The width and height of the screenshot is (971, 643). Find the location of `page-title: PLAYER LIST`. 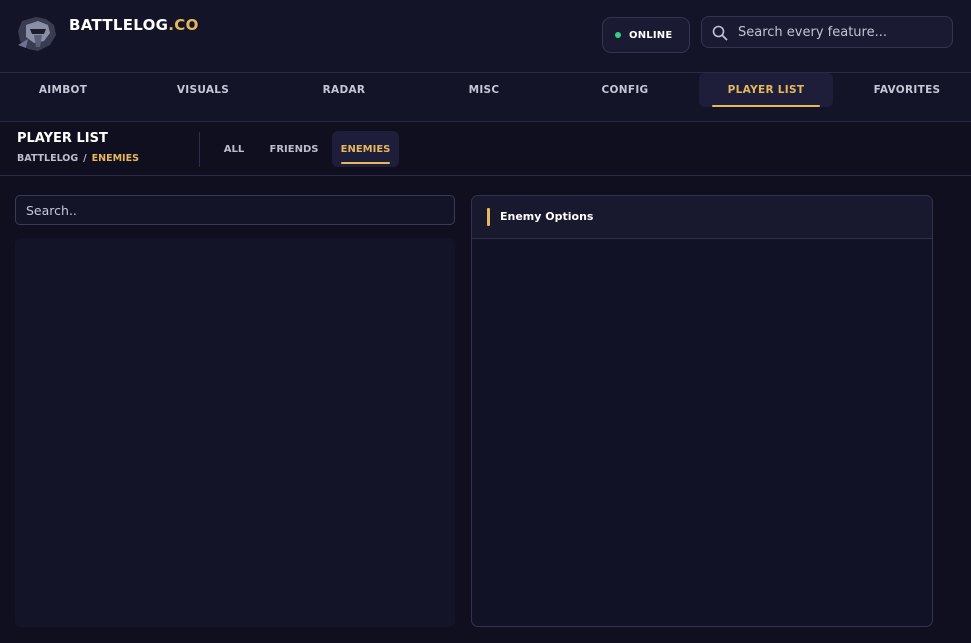

page-title: PLAYER LIST is located at coordinates (62, 138).